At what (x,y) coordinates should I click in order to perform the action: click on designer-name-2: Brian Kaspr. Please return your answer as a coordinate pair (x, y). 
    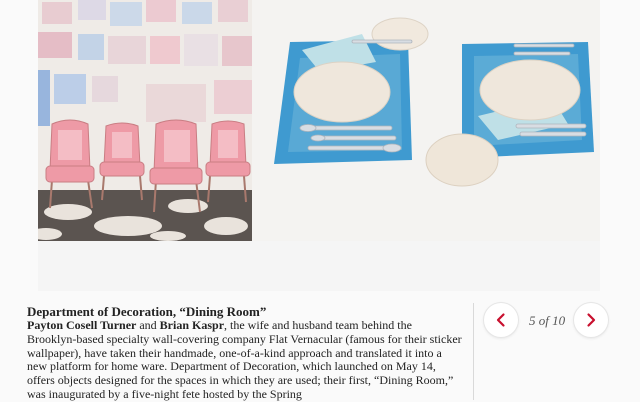
    Looking at the image, I should click on (192, 325).